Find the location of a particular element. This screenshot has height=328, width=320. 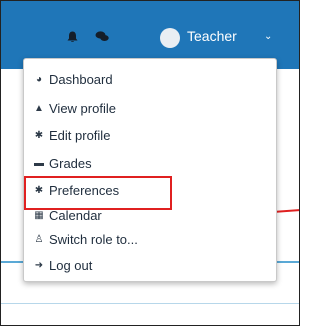

menu-item-view-profile: ▲ View profile is located at coordinates (150, 108).